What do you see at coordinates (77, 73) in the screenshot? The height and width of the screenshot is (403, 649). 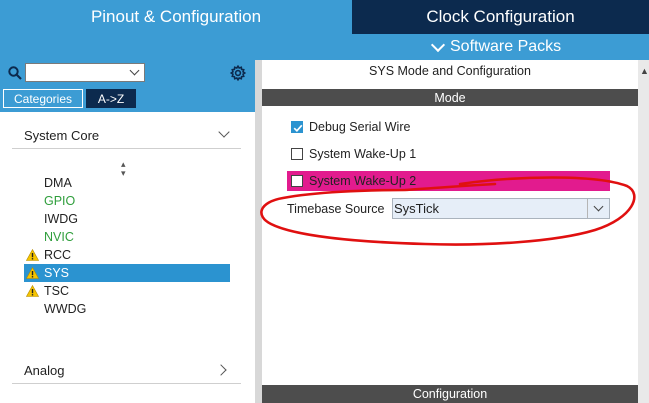 I see `search-field` at bounding box center [77, 73].